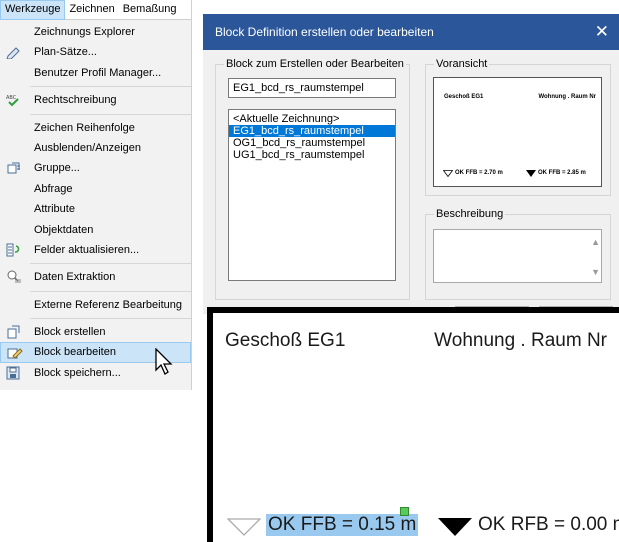 Image resolution: width=619 pixels, height=542 pixels. I want to click on zoom-bottom-left-selected: OK FFB = 0.15 m, so click(342, 525).